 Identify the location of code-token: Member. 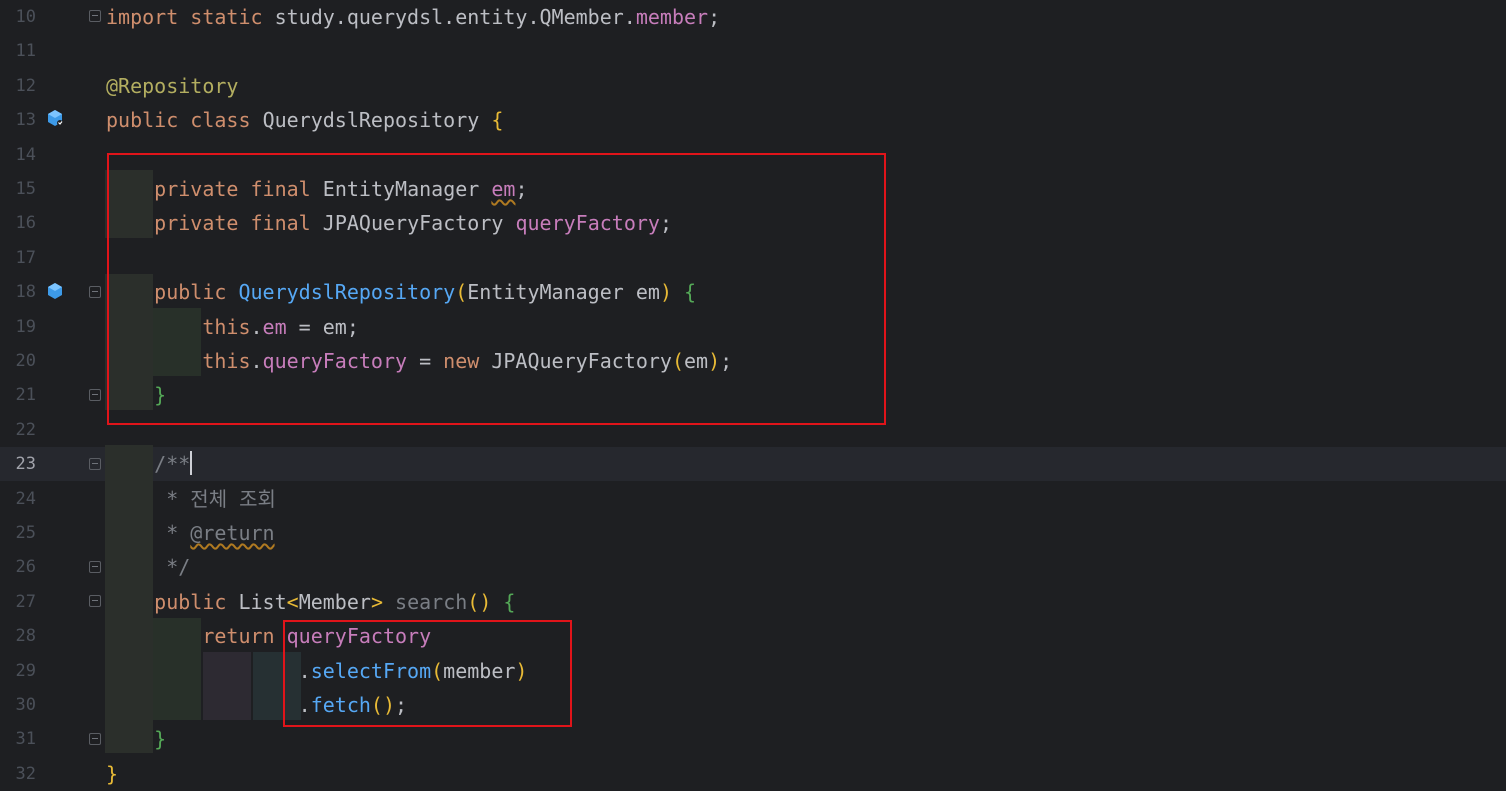
(334, 602).